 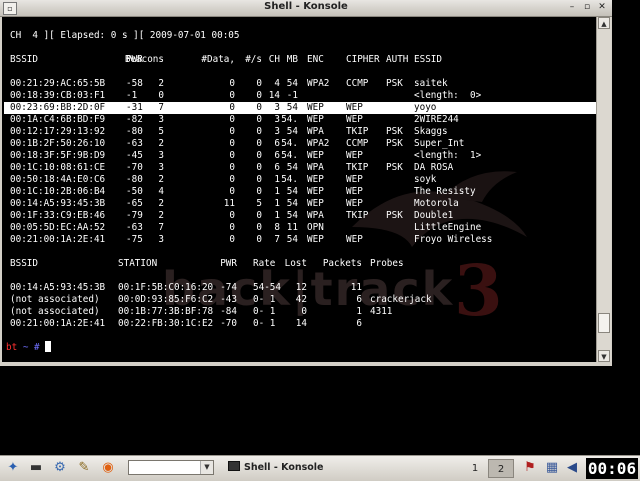 I want to click on shell-prompt: bt ~ #, so click(x=29, y=347).